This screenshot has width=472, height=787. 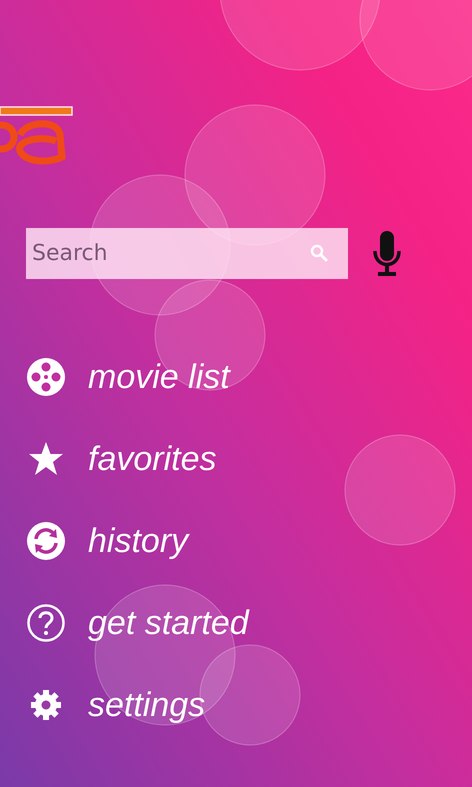 What do you see at coordinates (249, 459) in the screenshot?
I see `menu-item: favorites` at bounding box center [249, 459].